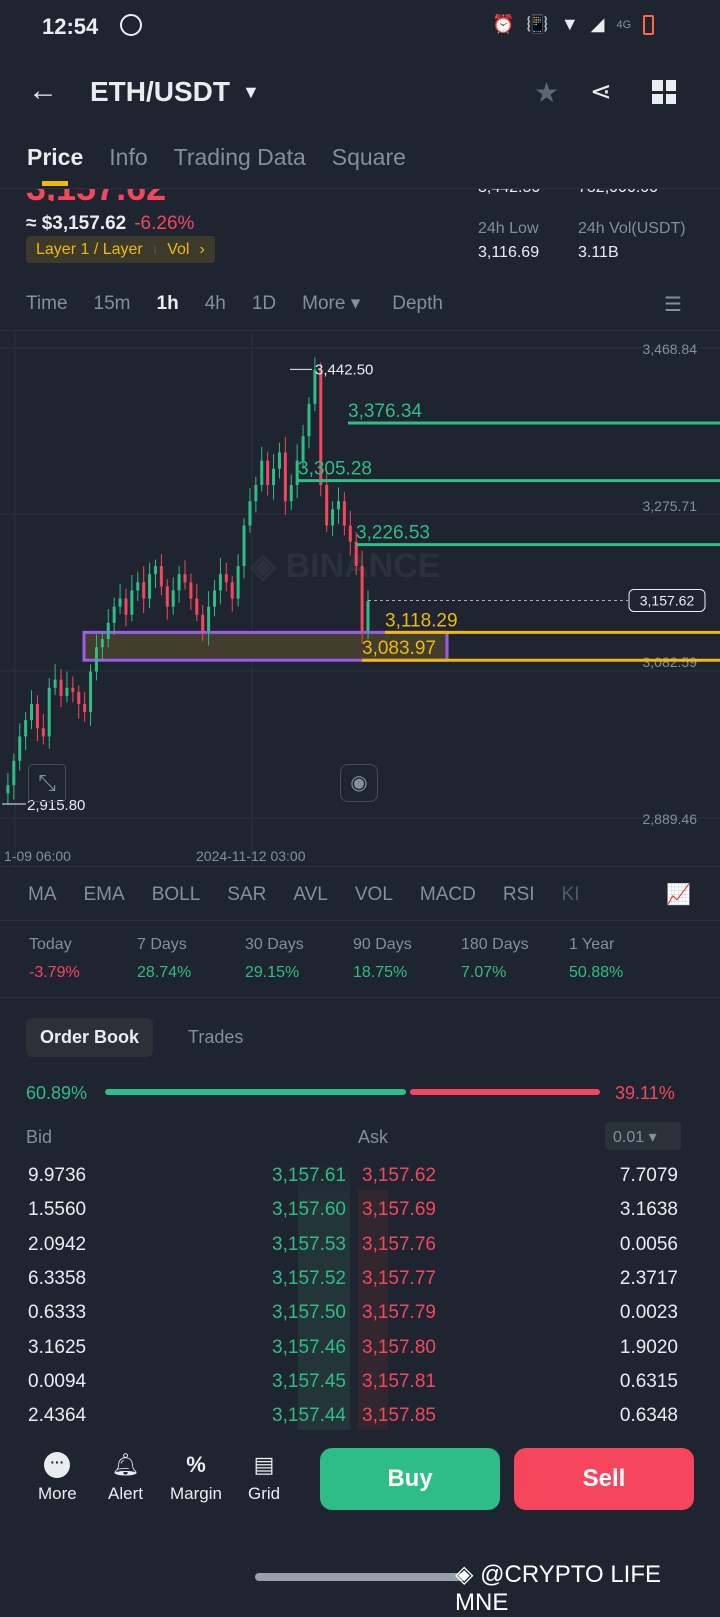 This screenshot has height=1617, width=720. I want to click on precision-value: 0.01, so click(629, 1137).